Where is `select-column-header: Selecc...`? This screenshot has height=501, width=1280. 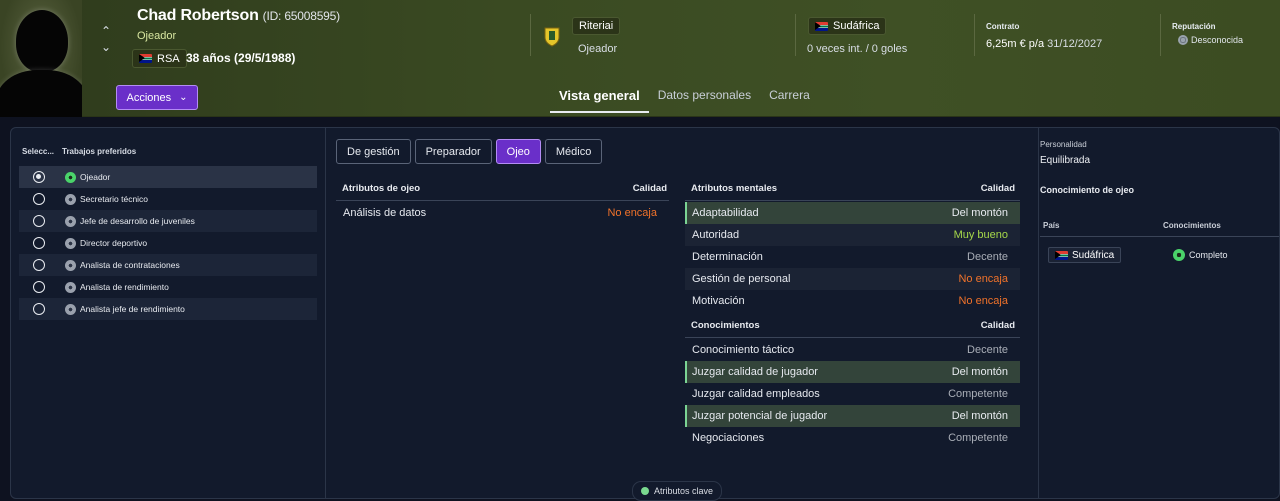 select-column-header: Selecc... is located at coordinates (38, 151).